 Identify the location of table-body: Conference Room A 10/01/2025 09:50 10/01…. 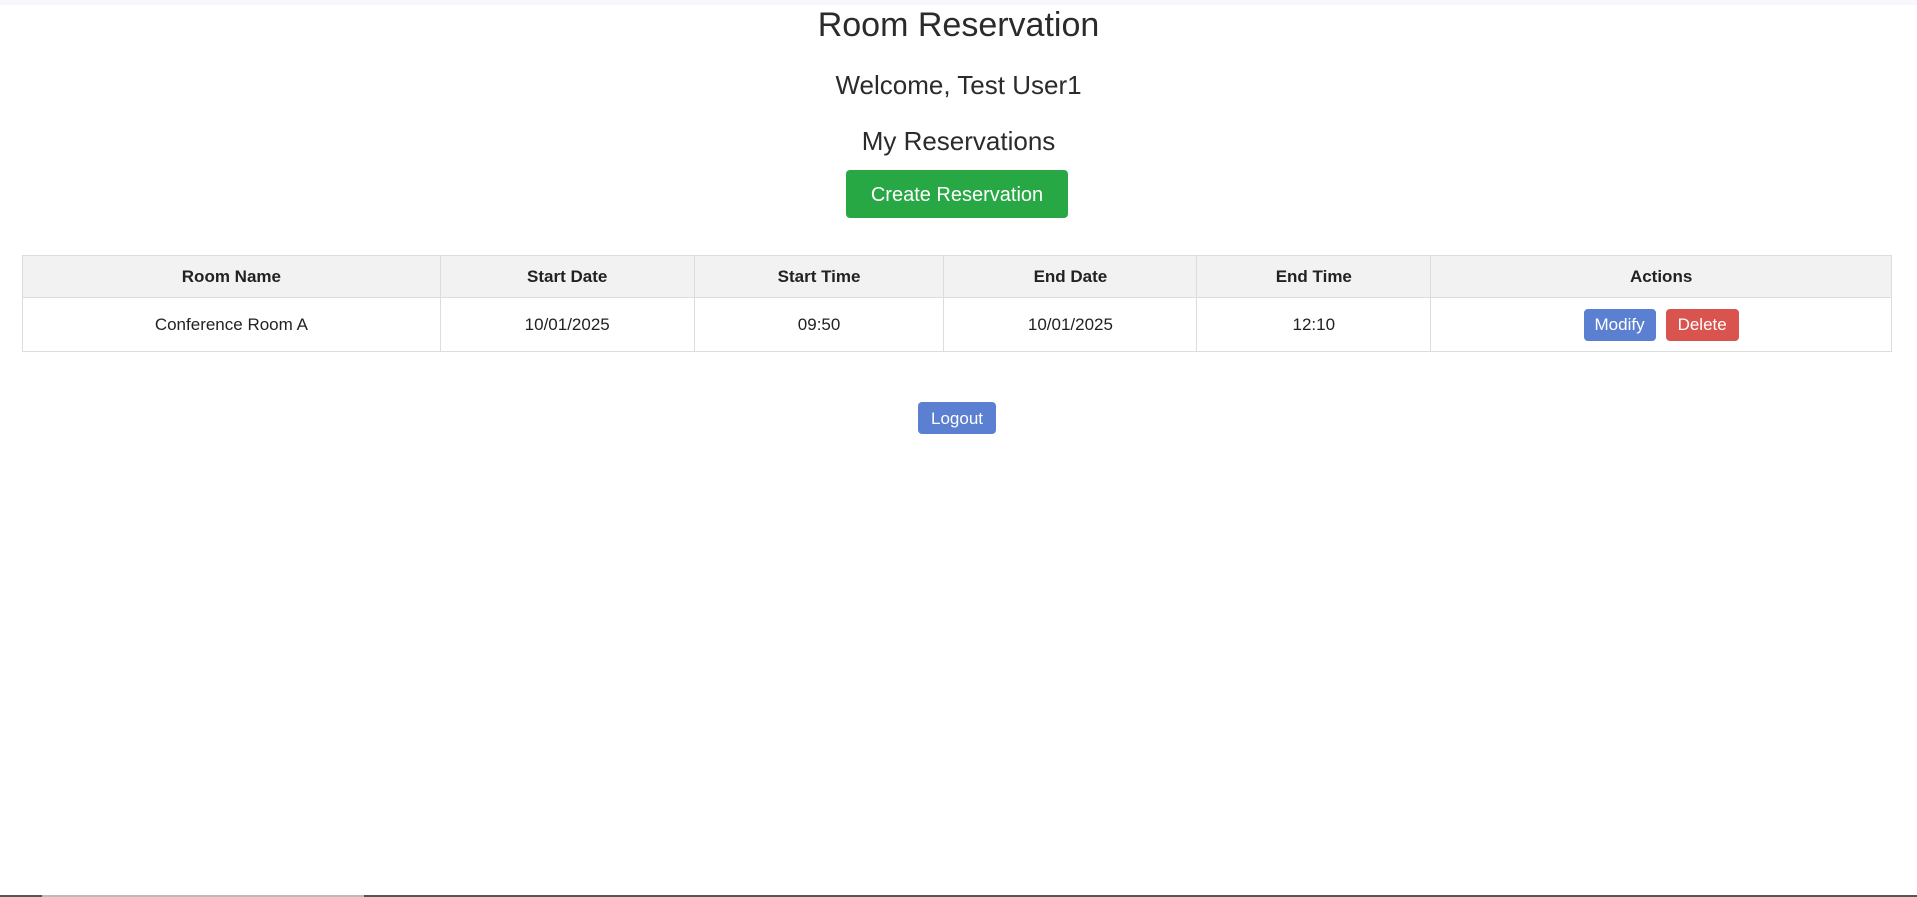
(957, 324).